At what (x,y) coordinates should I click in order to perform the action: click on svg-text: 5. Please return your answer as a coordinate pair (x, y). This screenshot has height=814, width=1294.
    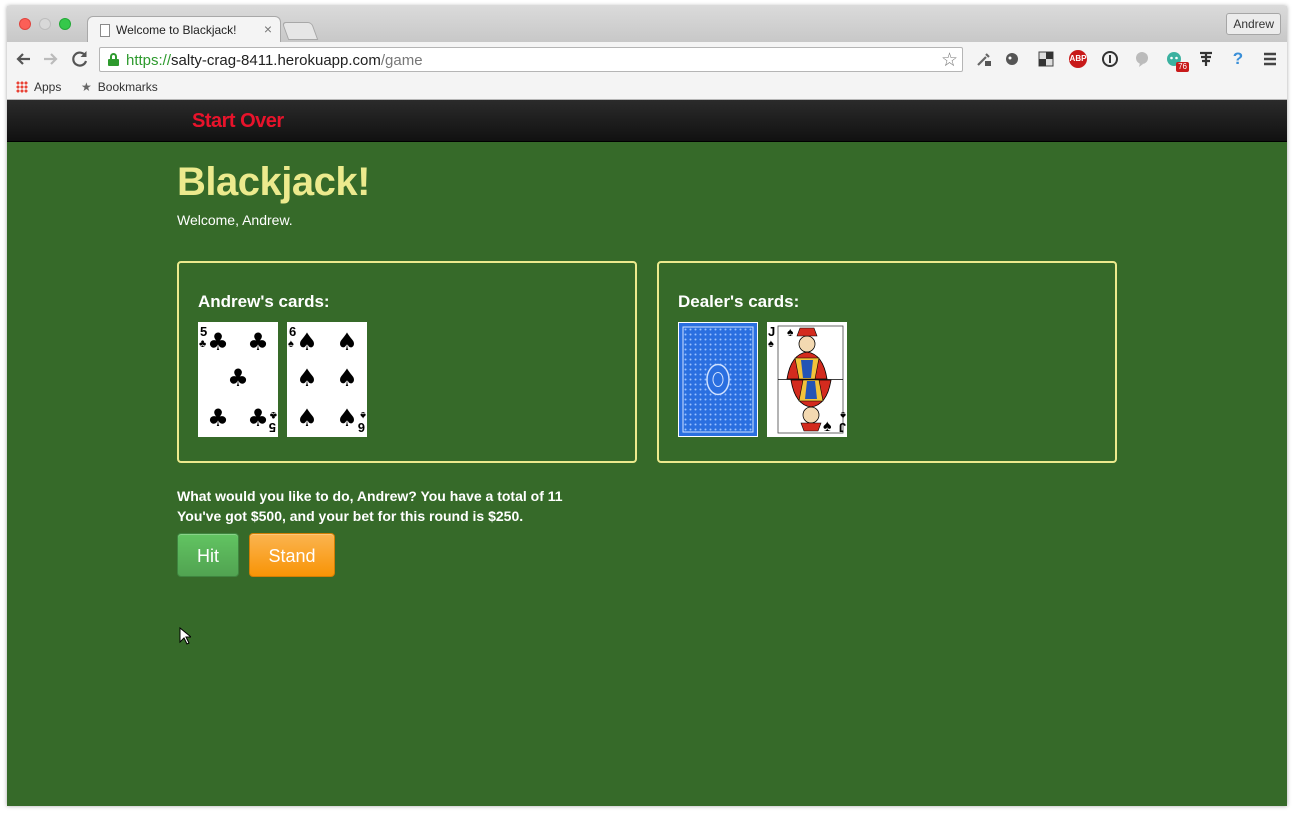
    Looking at the image, I should click on (272, 427).